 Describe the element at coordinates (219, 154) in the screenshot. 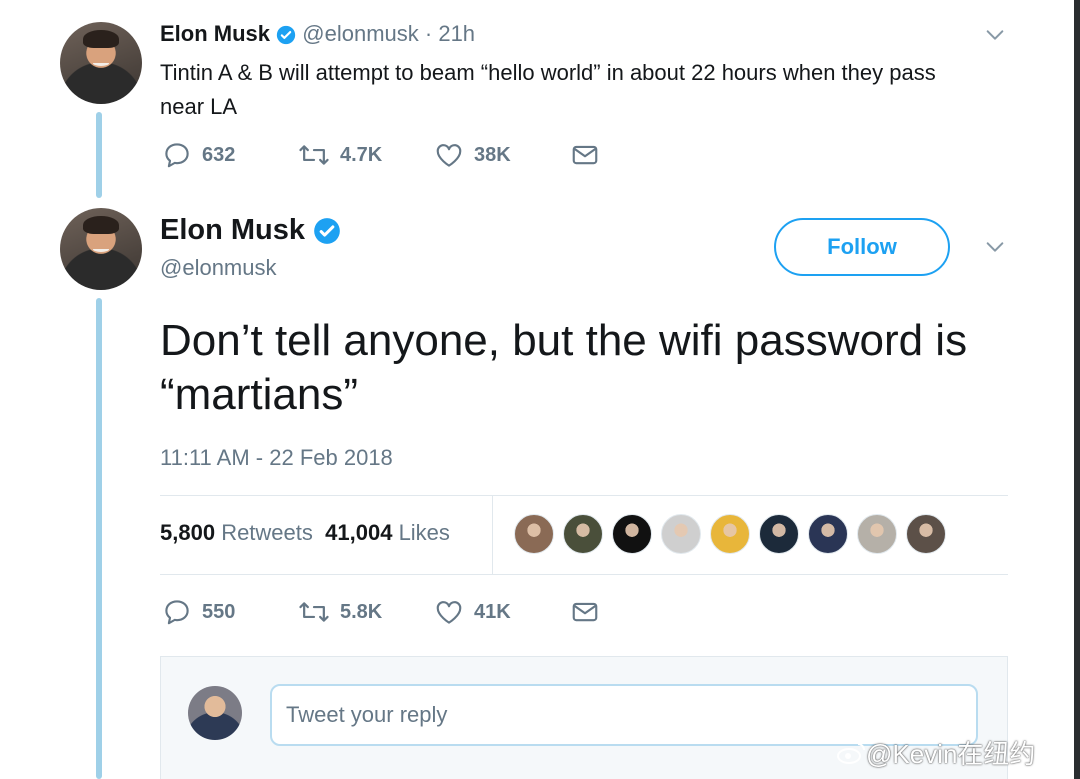

I see `reply-count: 632` at that location.